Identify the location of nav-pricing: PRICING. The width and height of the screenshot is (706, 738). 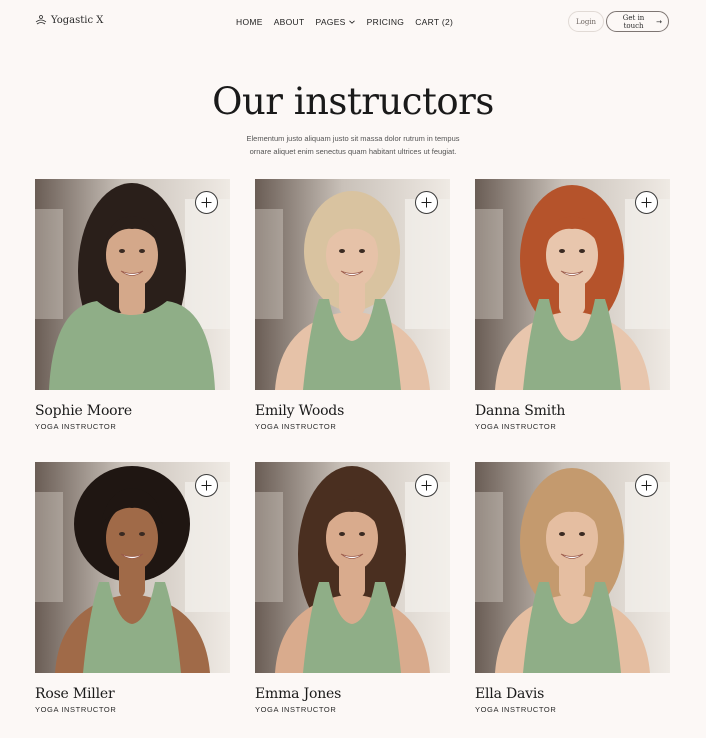
(386, 22).